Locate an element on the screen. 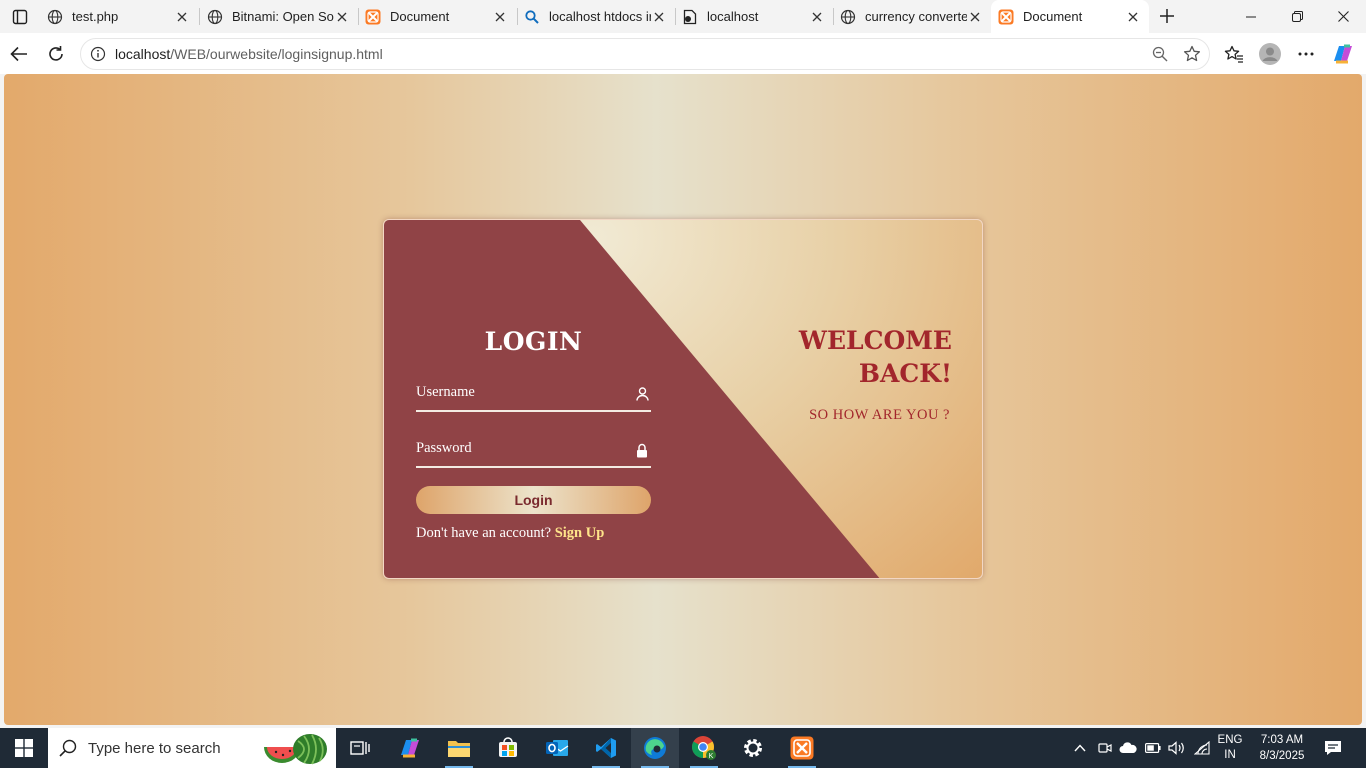 This screenshot has width=1366, height=768. favorite-button is located at coordinates (1192, 54).